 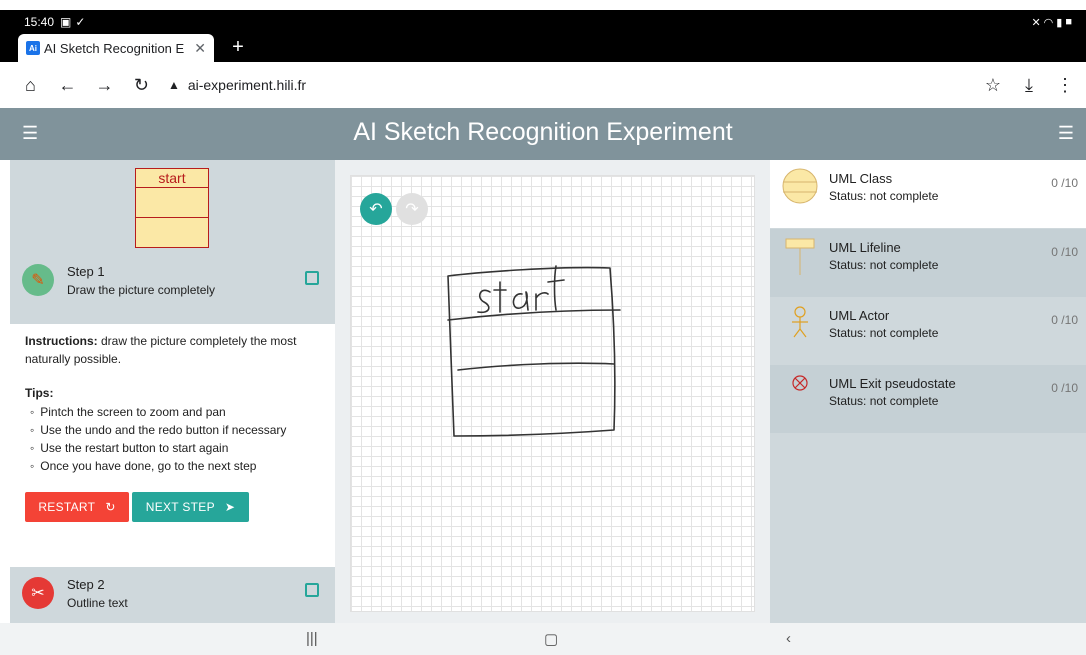 I want to click on tip-item: Use the restart button to start again, so click(x=158, y=448).